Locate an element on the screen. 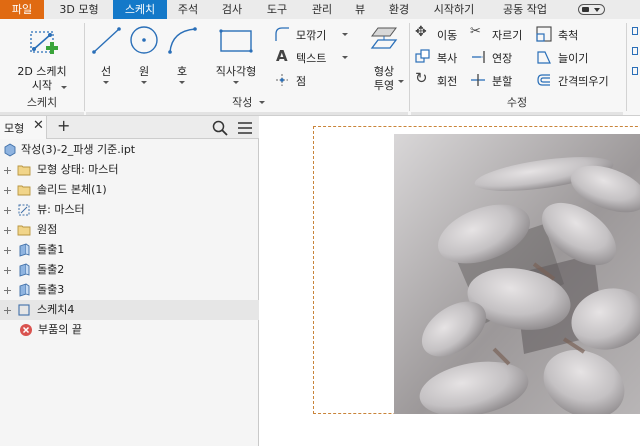  move-button: ✥ 이동 is located at coordinates (441, 33).